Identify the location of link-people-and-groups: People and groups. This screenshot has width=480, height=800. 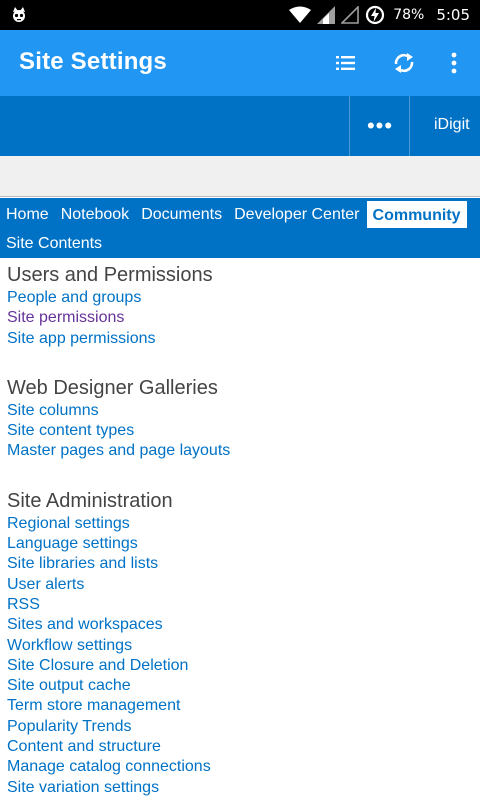
(74, 297).